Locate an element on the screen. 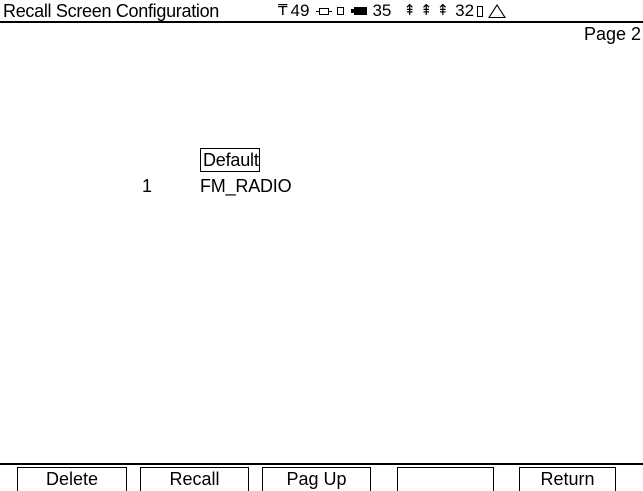 This screenshot has width=643, height=491. page-up-button: Pag Up is located at coordinates (316, 479).